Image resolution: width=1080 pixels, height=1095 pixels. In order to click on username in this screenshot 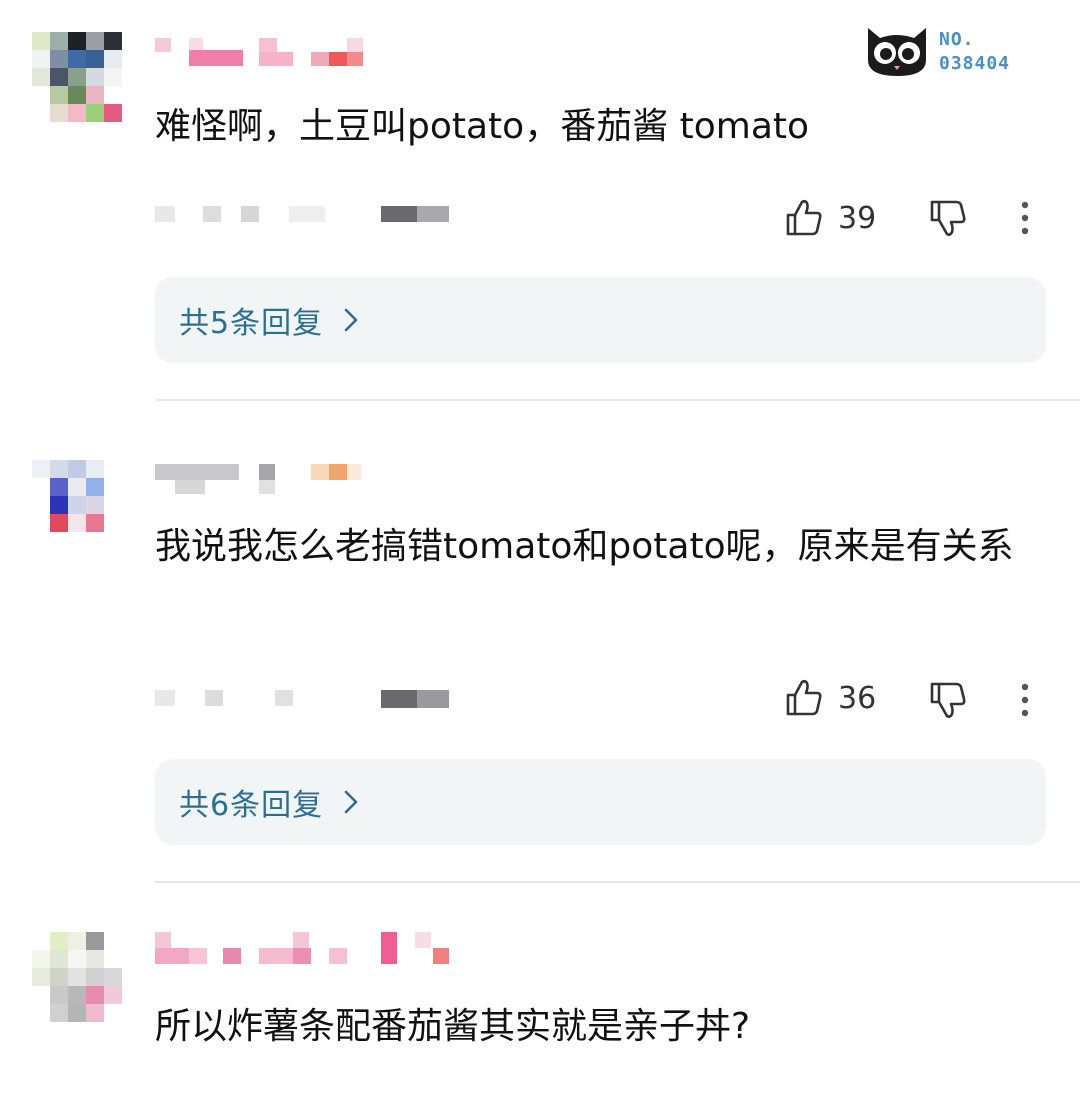, I will do `click(302, 950)`.